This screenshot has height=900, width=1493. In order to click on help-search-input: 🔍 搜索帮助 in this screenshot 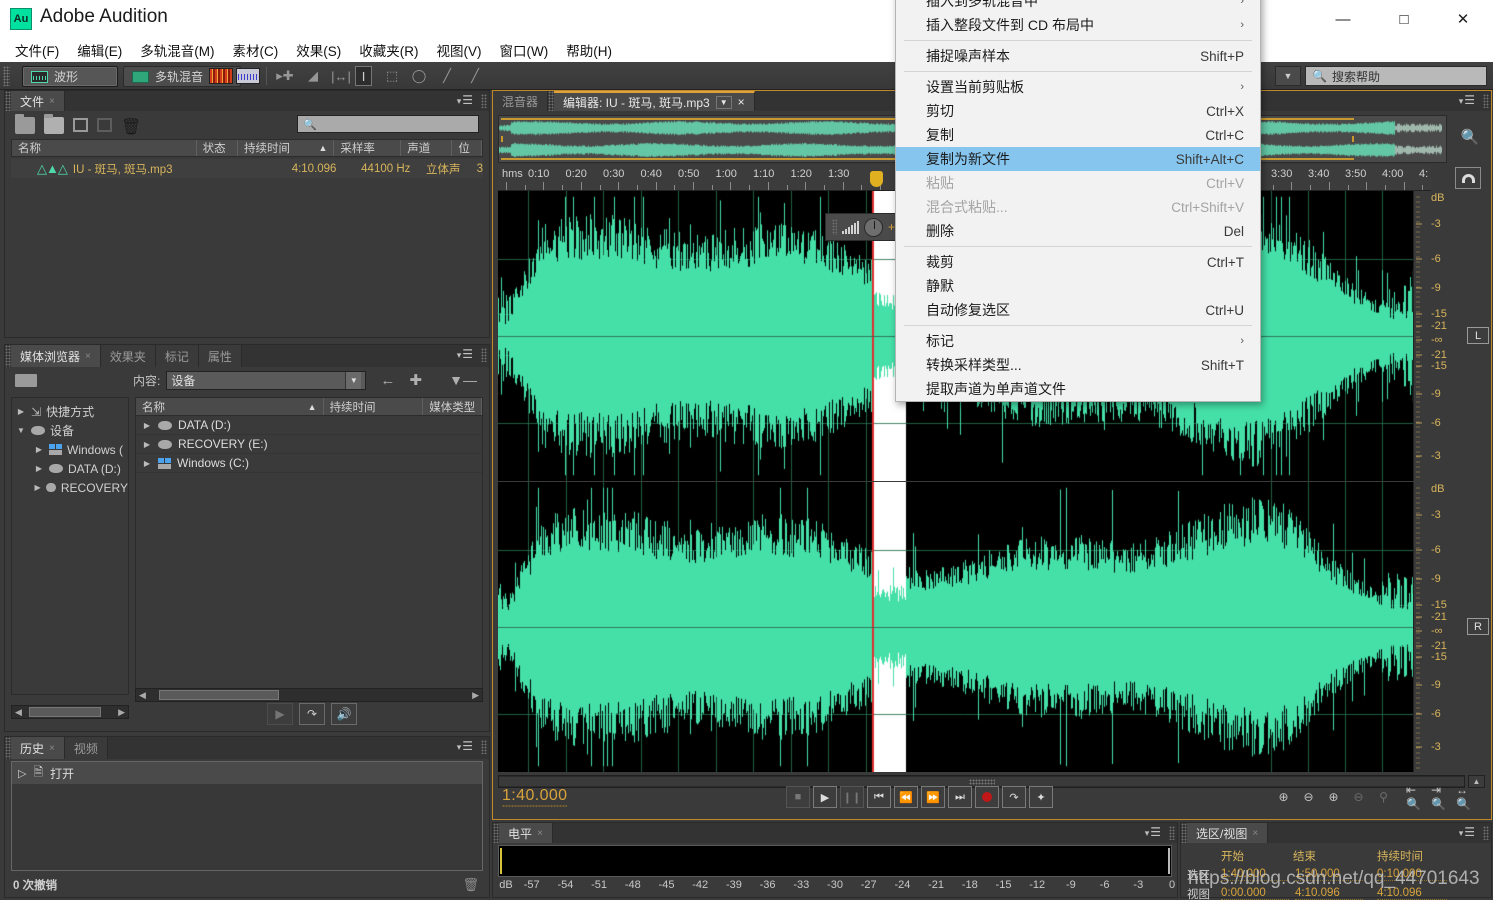, I will do `click(1396, 76)`.